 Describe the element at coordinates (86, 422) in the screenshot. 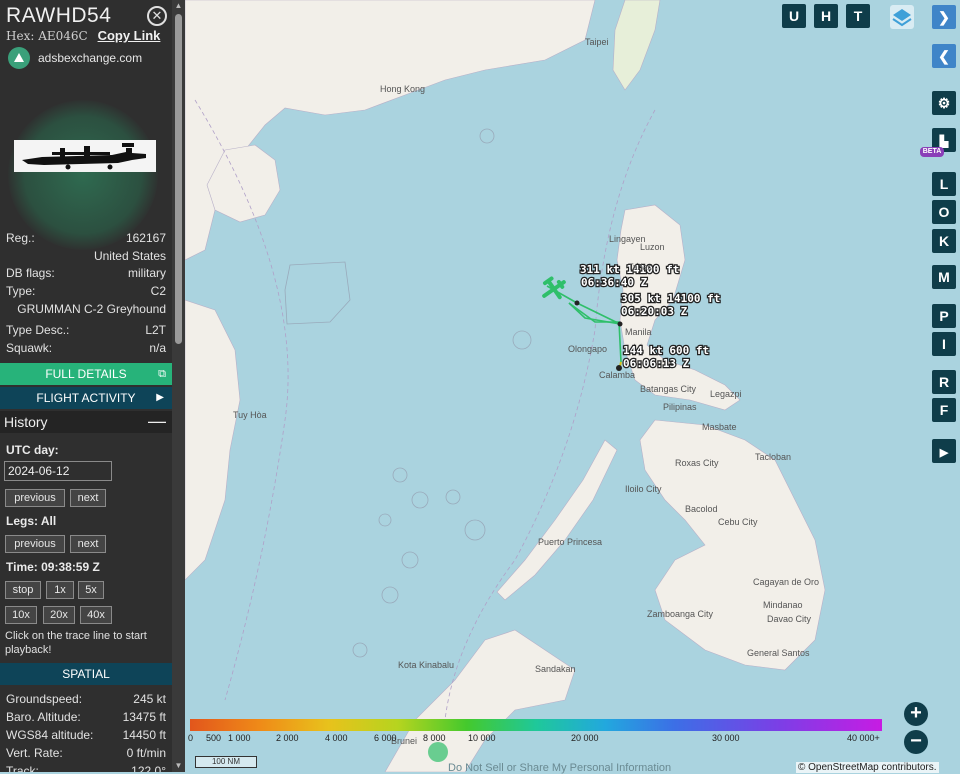

I see `history-header: History —` at that location.